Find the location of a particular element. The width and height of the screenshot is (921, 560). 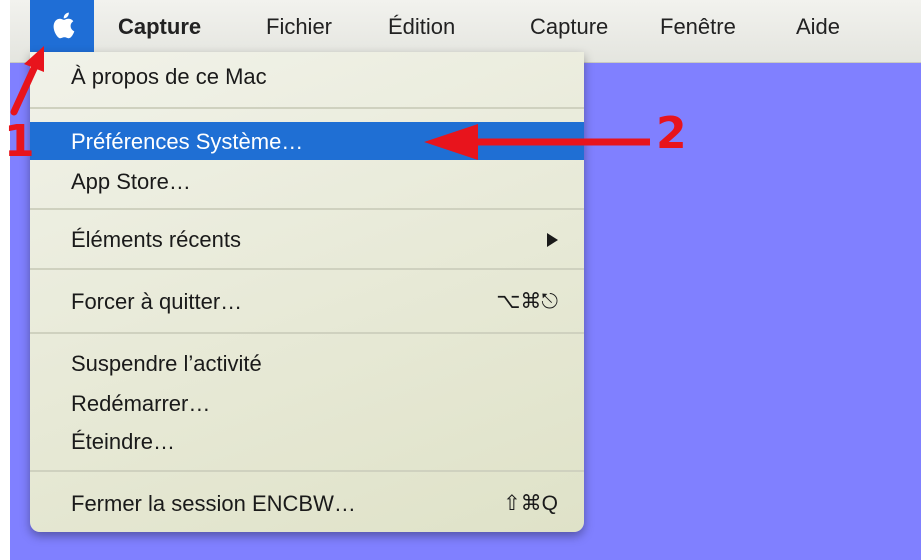

arrow-1-icon is located at coordinates (27, 81).